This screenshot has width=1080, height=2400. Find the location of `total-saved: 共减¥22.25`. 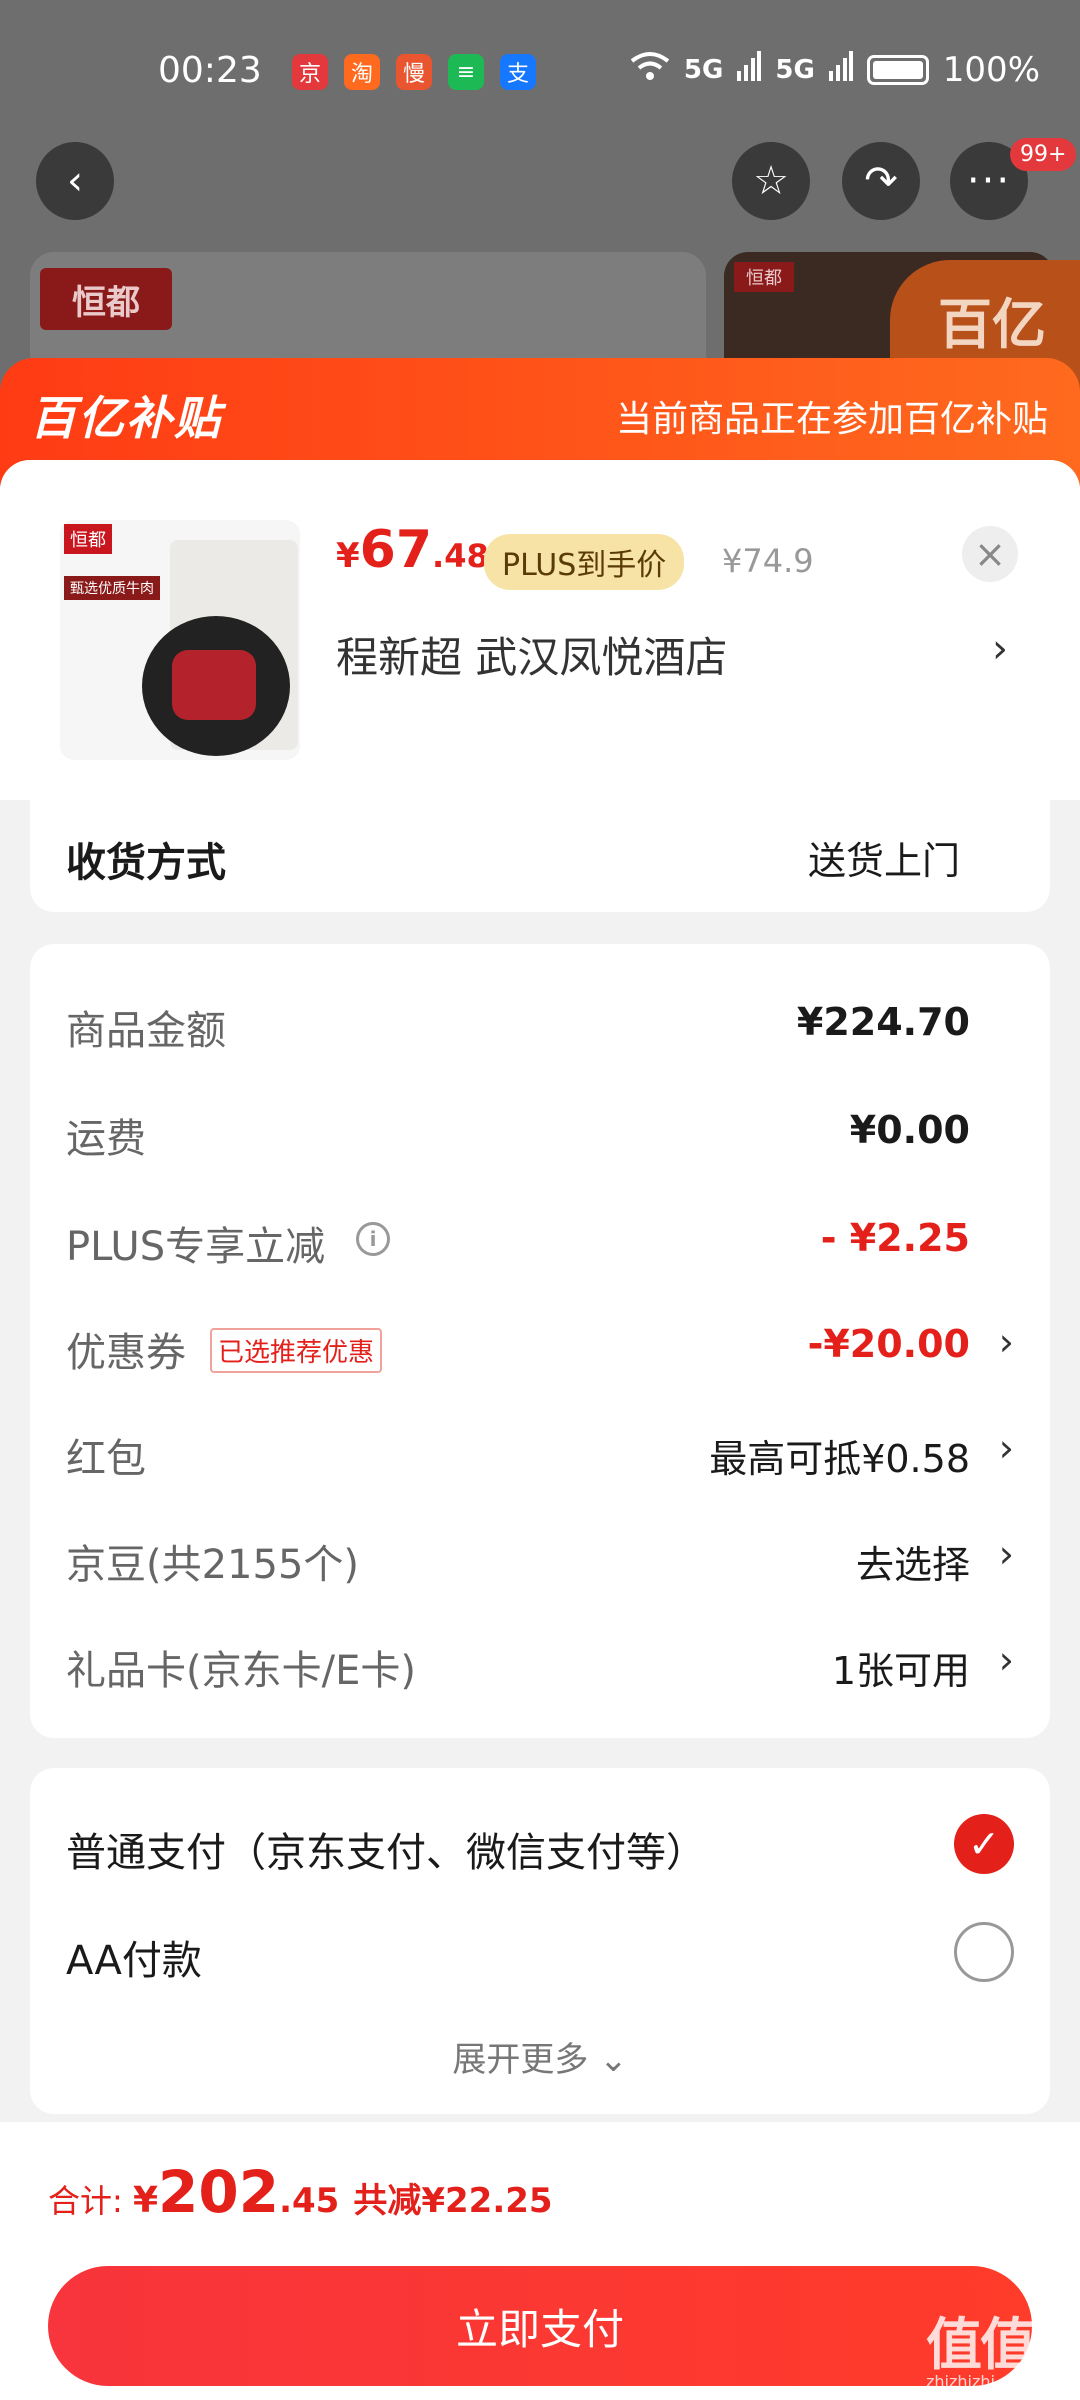

total-saved: 共减¥22.25 is located at coordinates (453, 2201).